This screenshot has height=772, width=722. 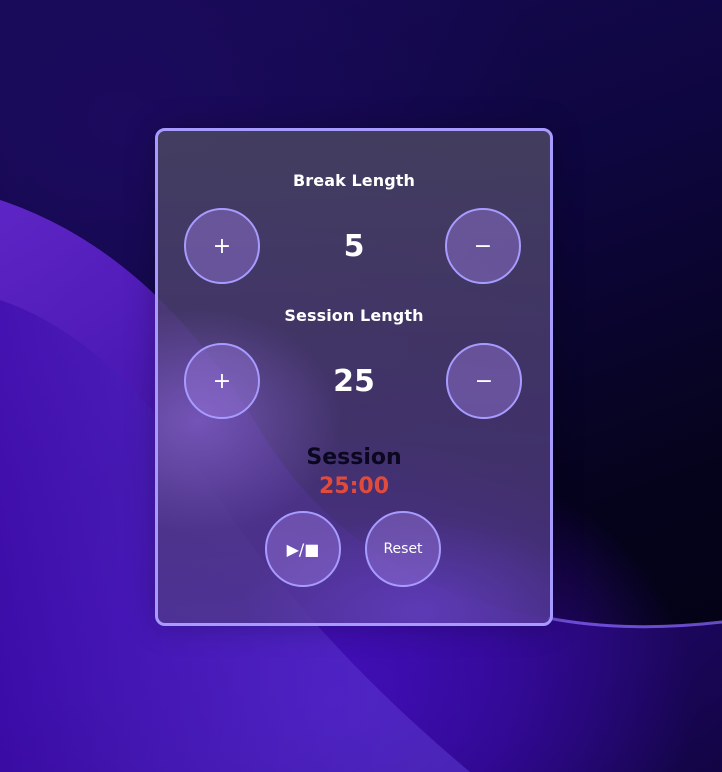 I want to click on reset-button: Reset, so click(x=403, y=549).